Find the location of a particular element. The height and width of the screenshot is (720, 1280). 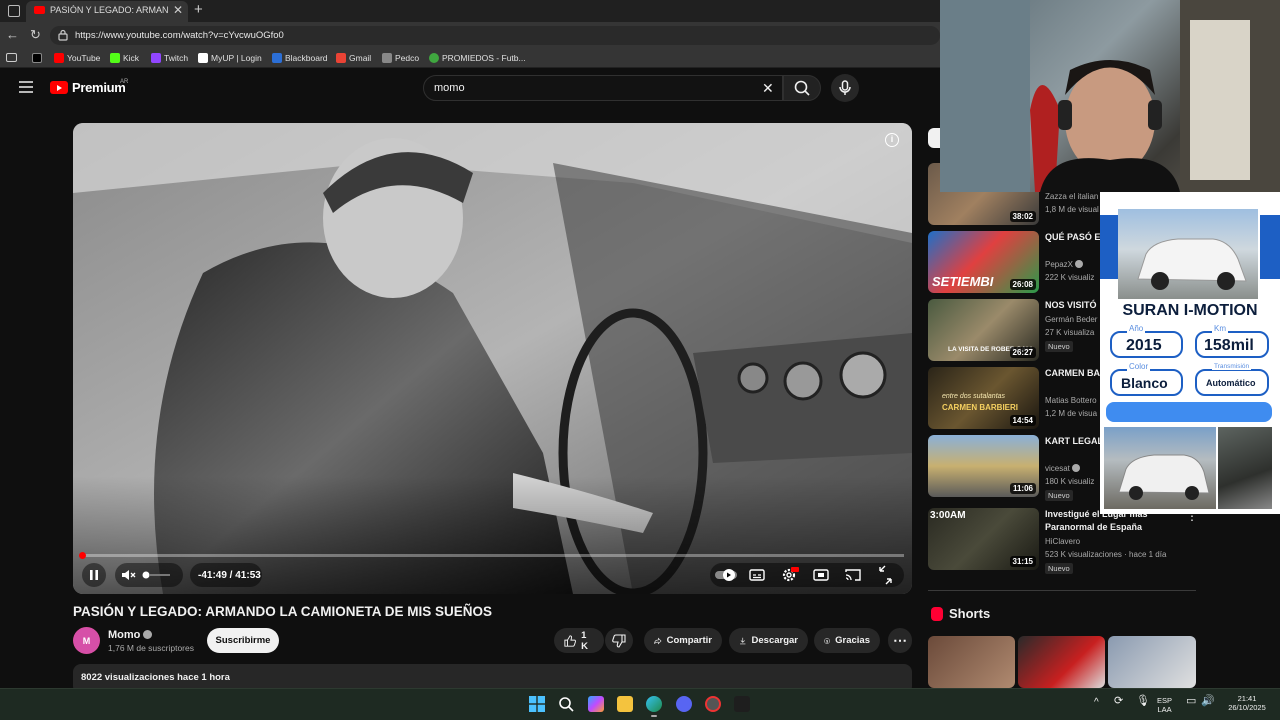

bookmark-myup: MyUP | Login is located at coordinates (230, 58).